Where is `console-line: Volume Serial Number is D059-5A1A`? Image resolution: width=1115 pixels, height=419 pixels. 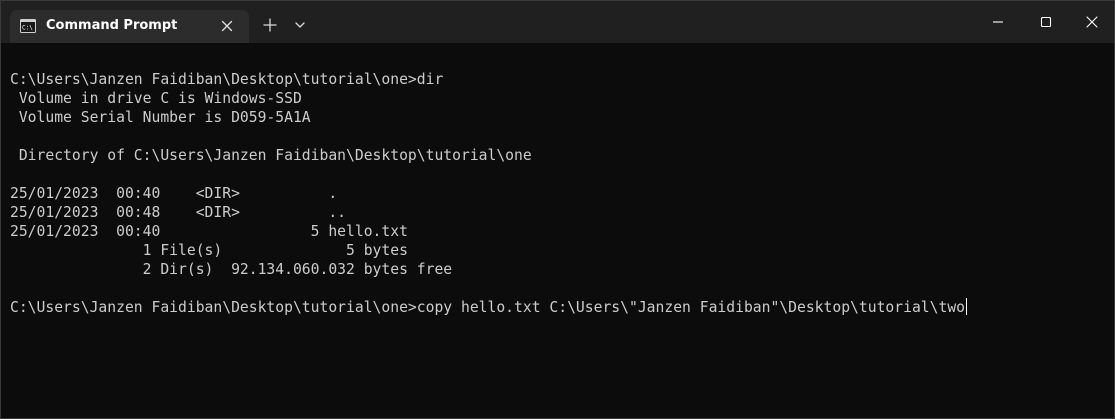 console-line: Volume Serial Number is D059-5A1A is located at coordinates (160, 117).